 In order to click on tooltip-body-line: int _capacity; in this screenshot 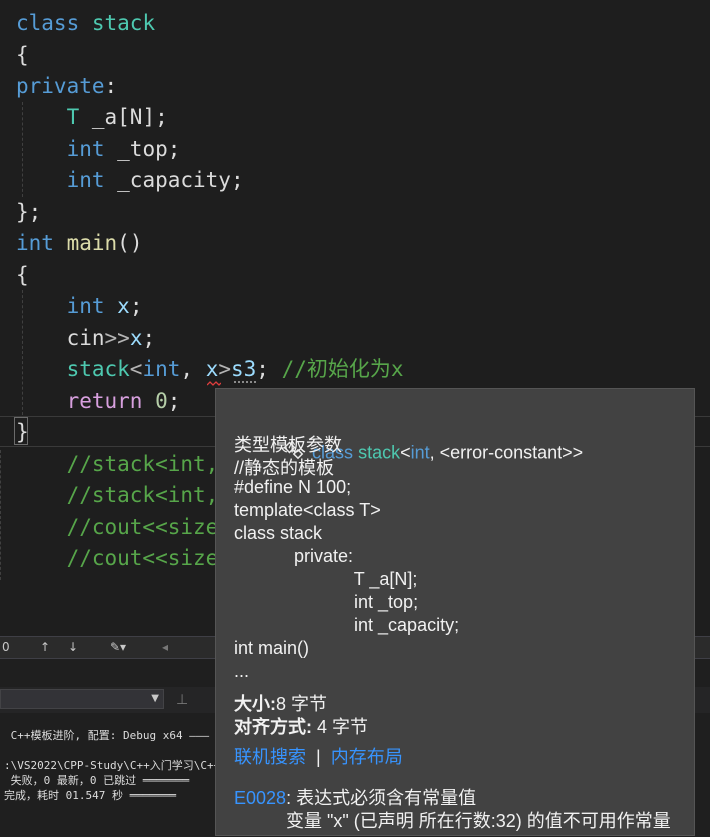, I will do `click(347, 625)`.